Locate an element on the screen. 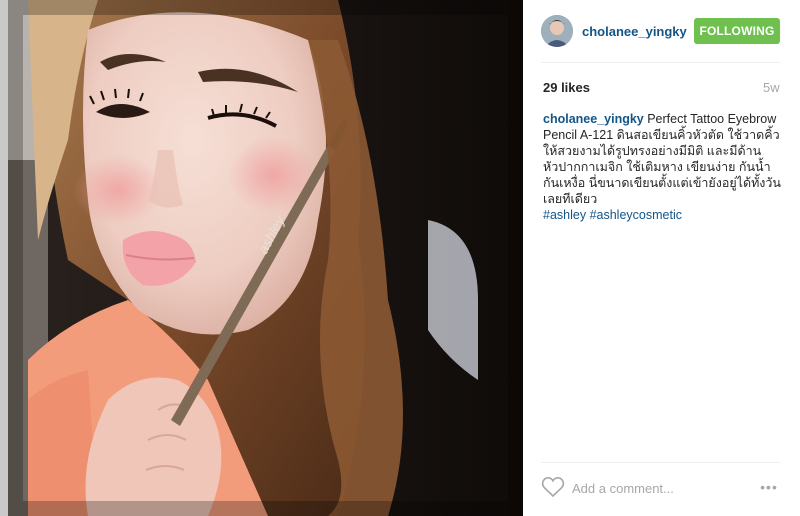 The image size is (800, 516). comment-bar: ••• is located at coordinates (661, 488).